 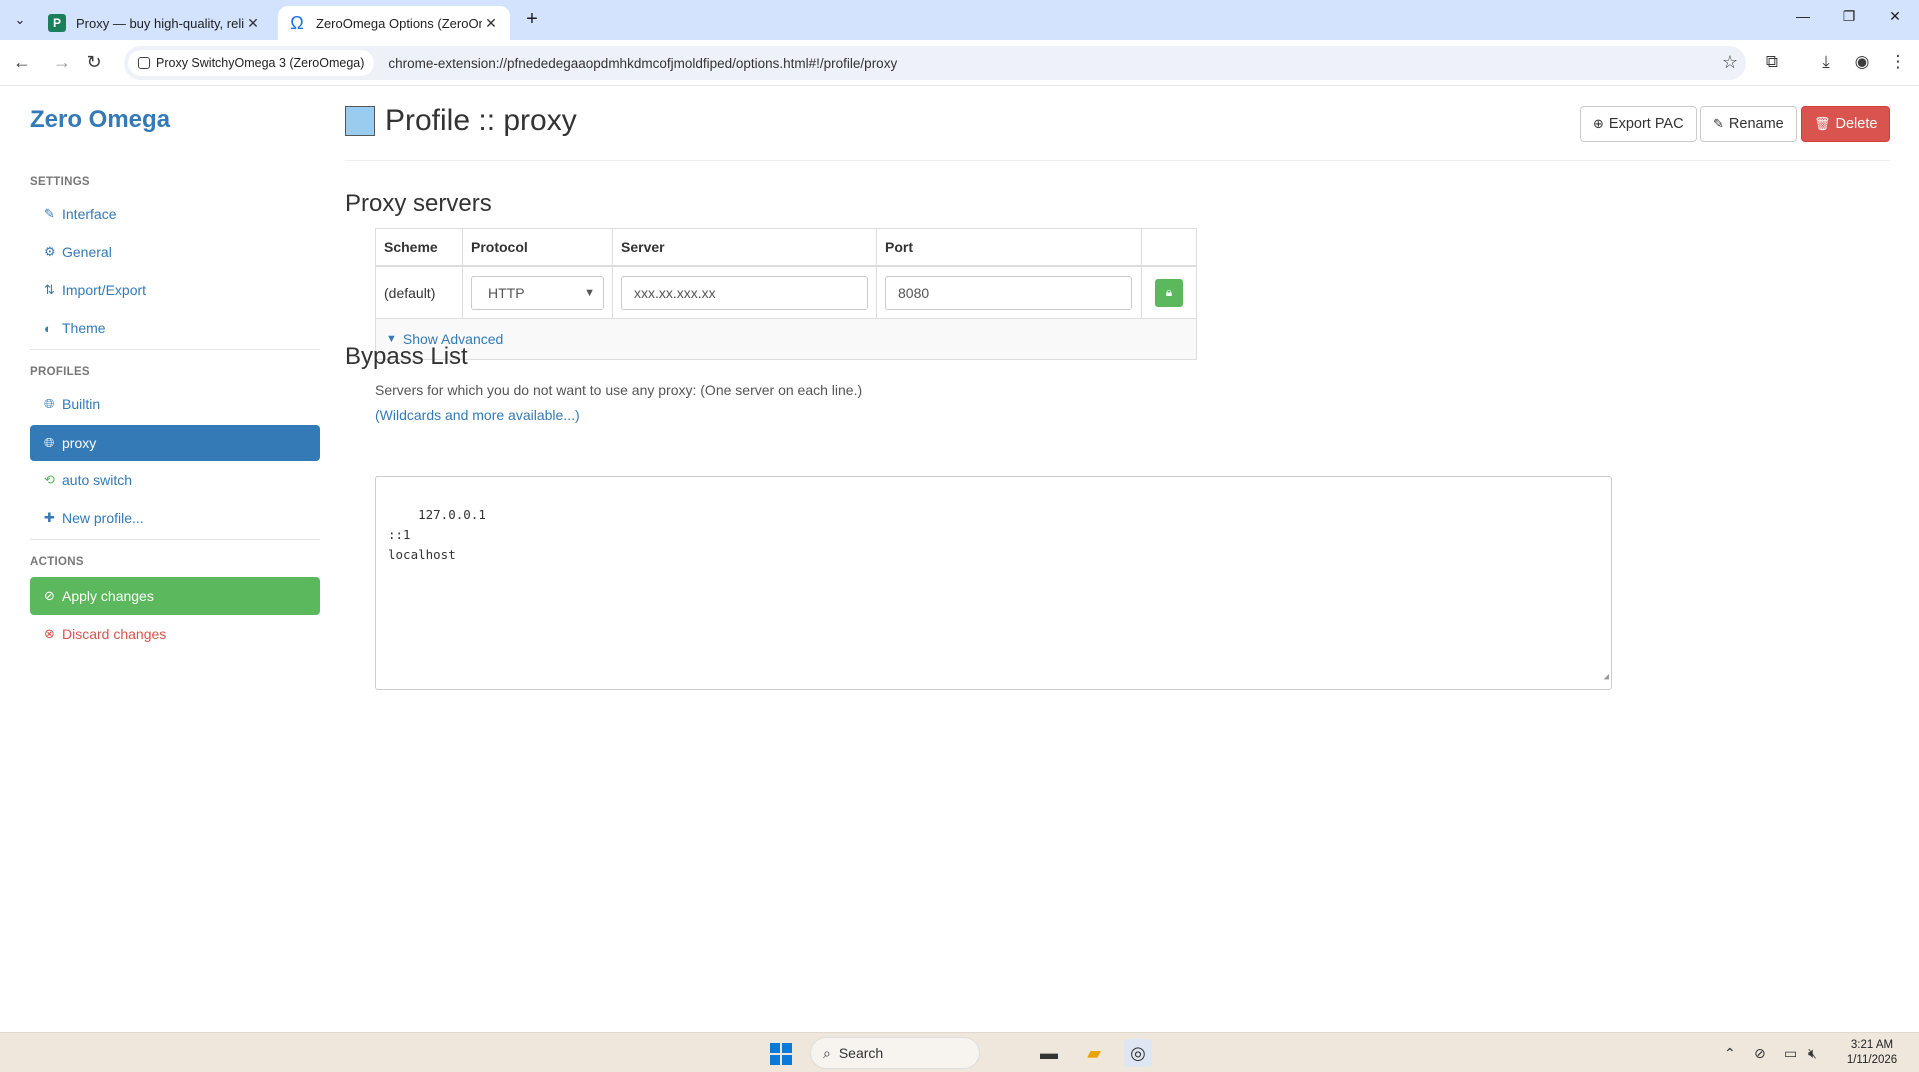 I want to click on rename-button: ✎ Rename, so click(x=1748, y=124).